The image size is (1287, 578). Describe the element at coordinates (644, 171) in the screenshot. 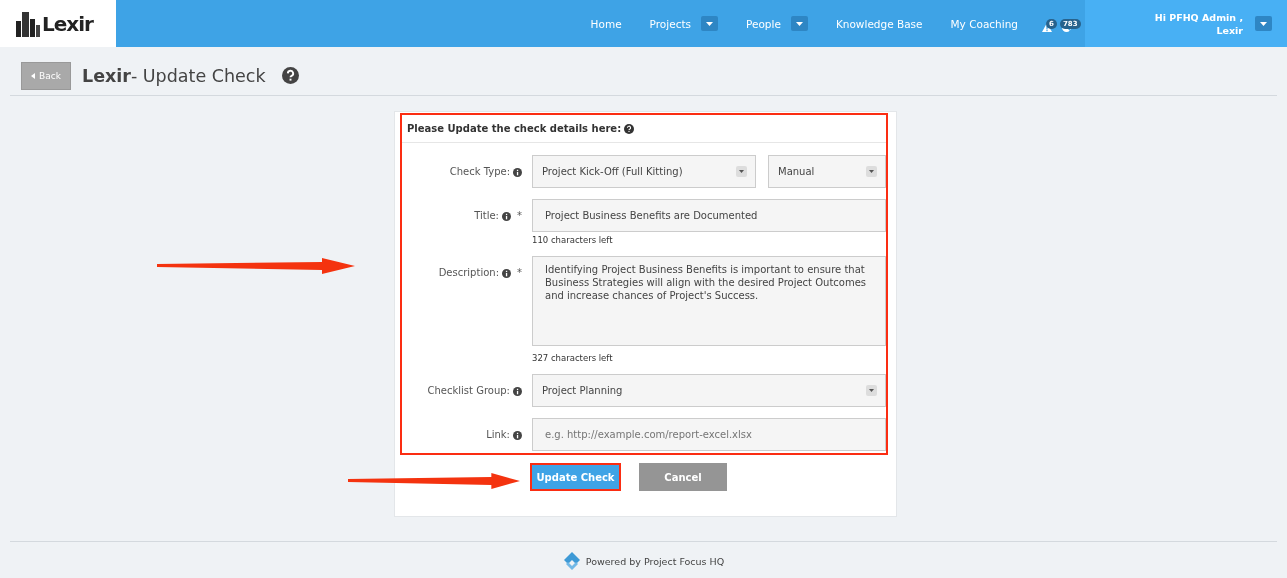

I see `select-field: Project Kick-Off (Full Kitting)` at that location.